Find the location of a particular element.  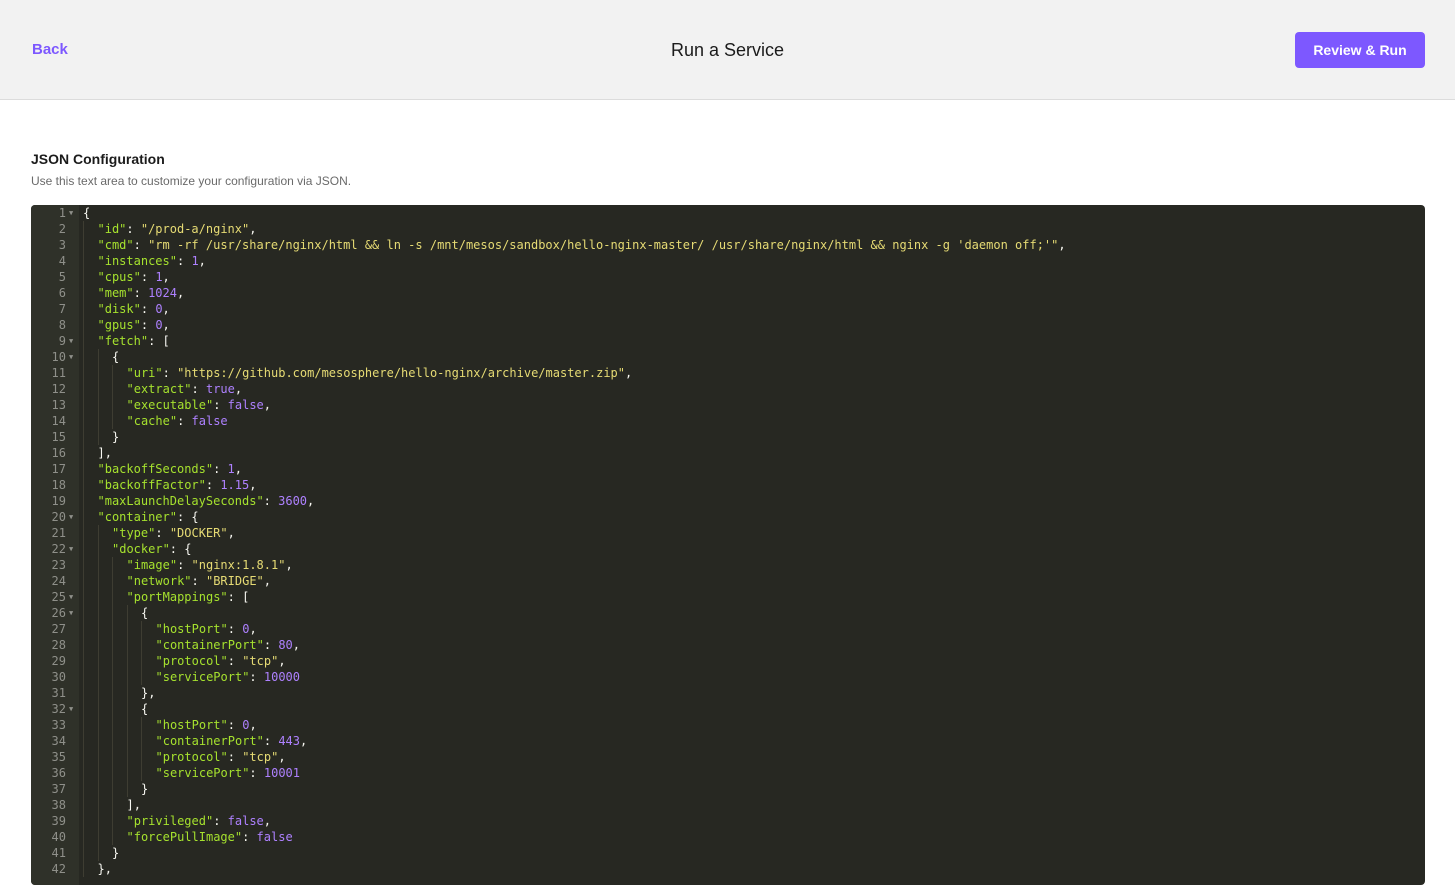

review-and-run-button: Review & Run is located at coordinates (1360, 50).